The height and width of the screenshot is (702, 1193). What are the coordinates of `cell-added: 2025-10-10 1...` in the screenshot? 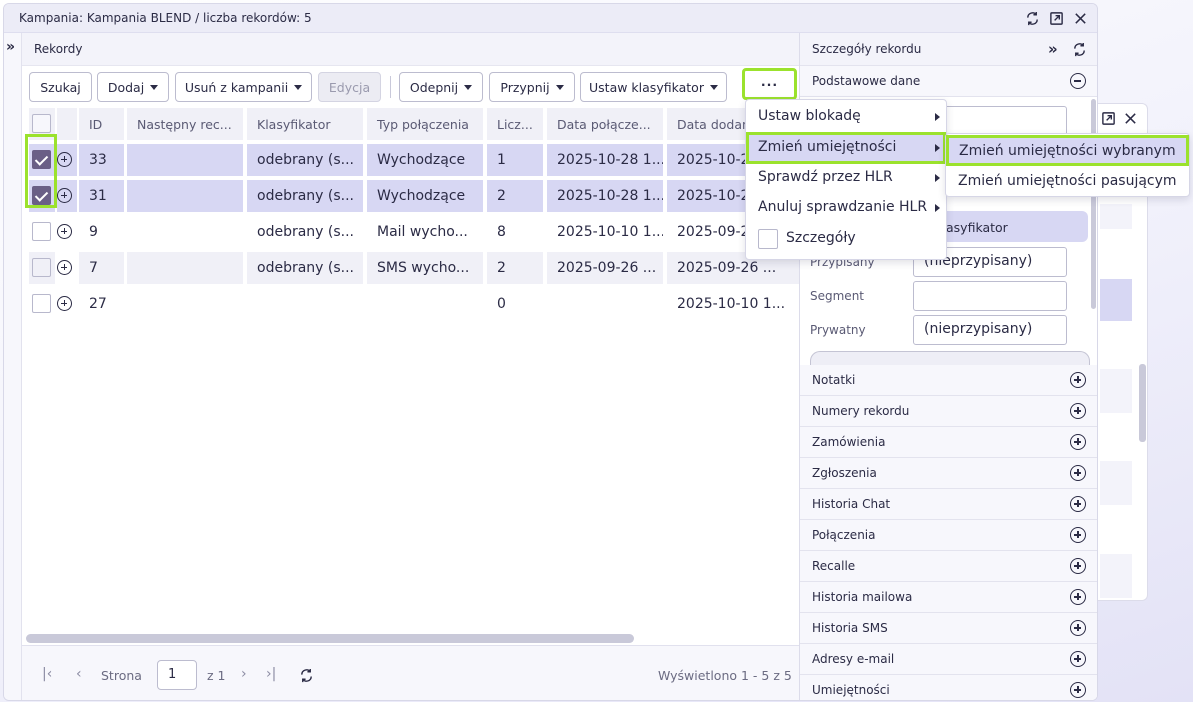 It's located at (731, 304).